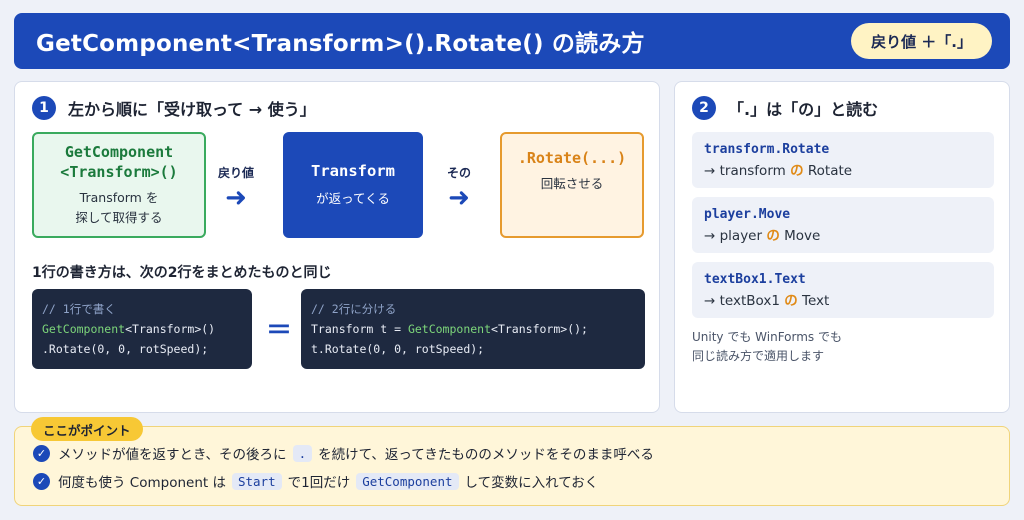 The image size is (1024, 520). I want to click on card-reading: → transform の Rotate, so click(843, 171).